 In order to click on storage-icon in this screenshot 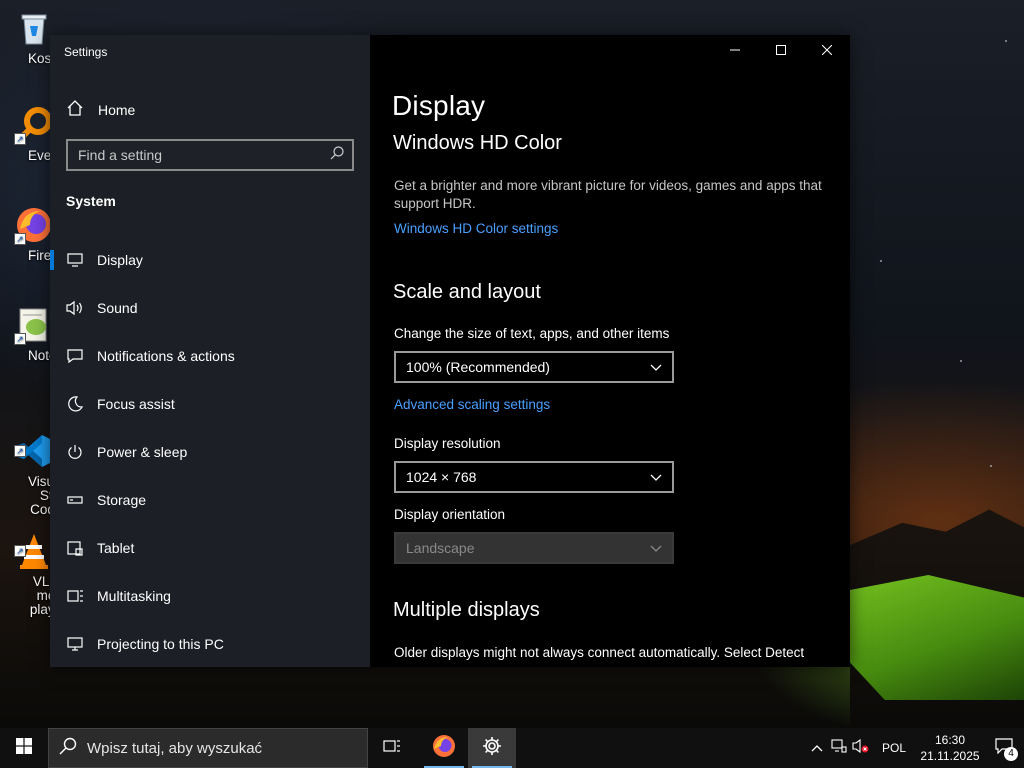, I will do `click(75, 500)`.